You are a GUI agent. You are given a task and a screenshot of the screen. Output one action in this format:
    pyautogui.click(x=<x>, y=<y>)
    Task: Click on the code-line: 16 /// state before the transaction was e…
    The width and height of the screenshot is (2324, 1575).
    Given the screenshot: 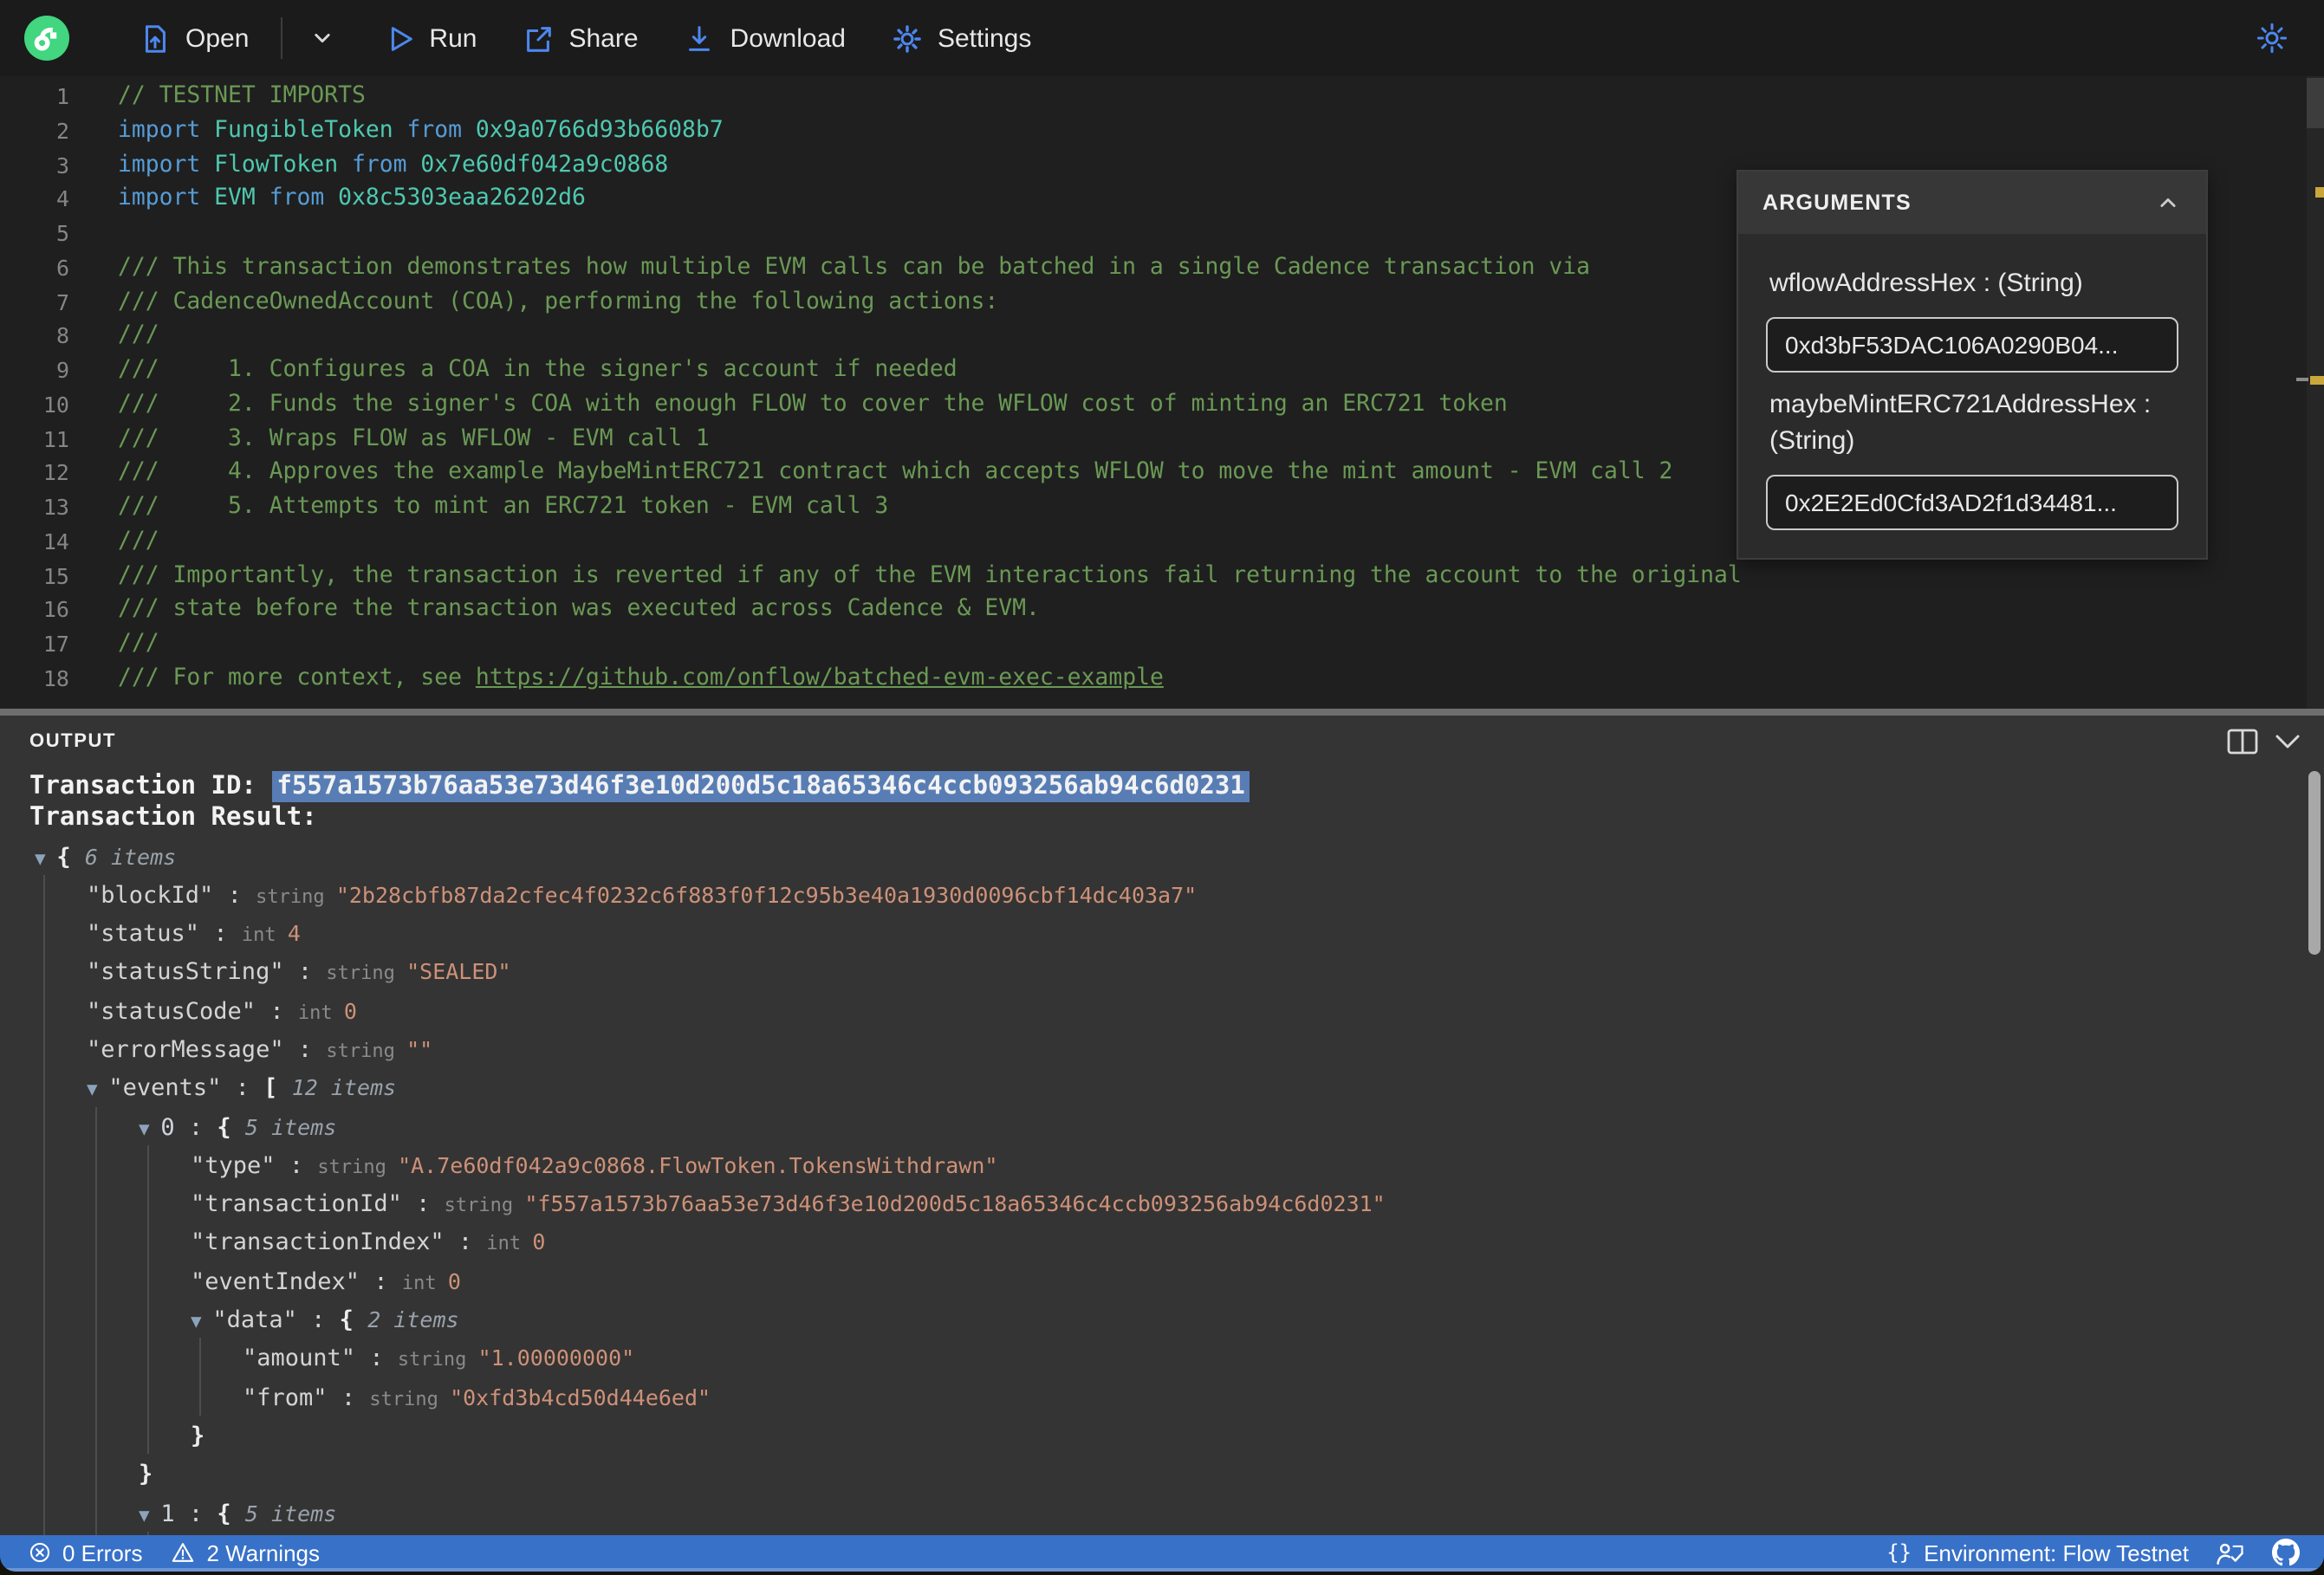 What is the action you would take?
    pyautogui.click(x=1162, y=610)
    